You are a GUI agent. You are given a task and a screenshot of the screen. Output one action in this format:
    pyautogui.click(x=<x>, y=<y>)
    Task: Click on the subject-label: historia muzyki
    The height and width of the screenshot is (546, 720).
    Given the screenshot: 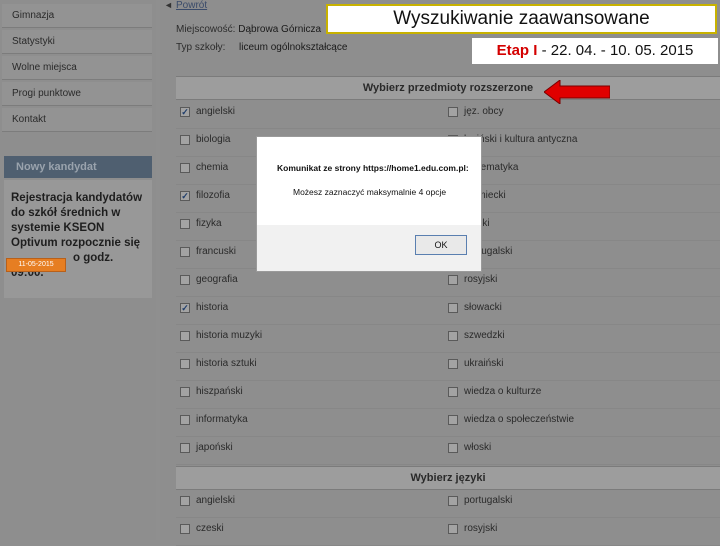 What is the action you would take?
    pyautogui.click(x=229, y=335)
    